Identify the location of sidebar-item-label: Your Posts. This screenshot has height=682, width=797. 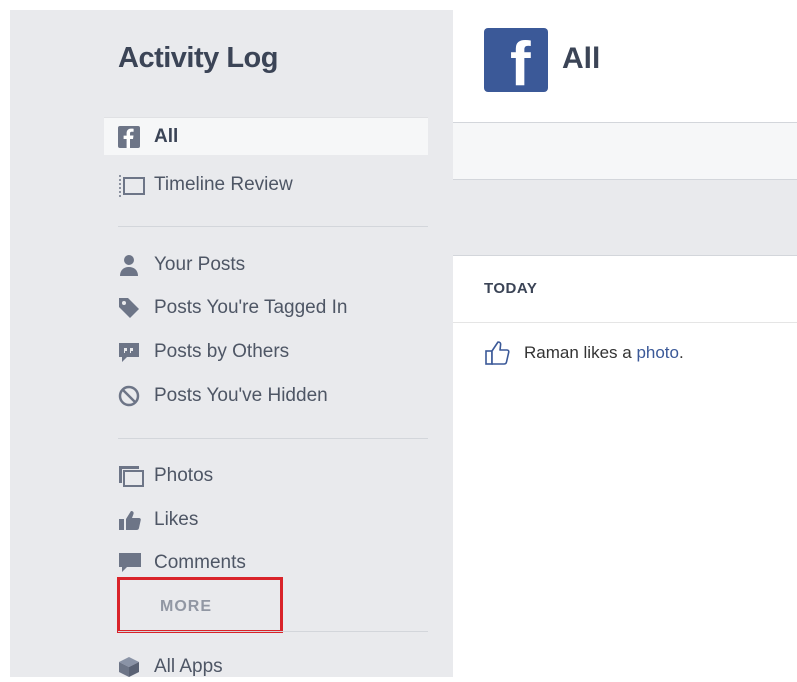
(200, 264).